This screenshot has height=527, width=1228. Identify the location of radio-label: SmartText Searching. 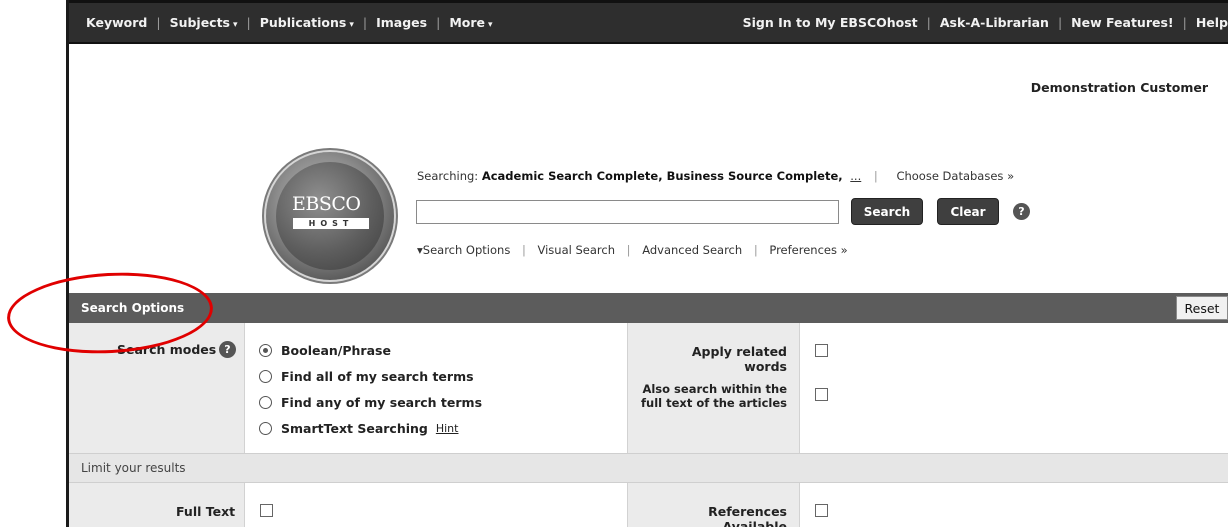
(354, 428).